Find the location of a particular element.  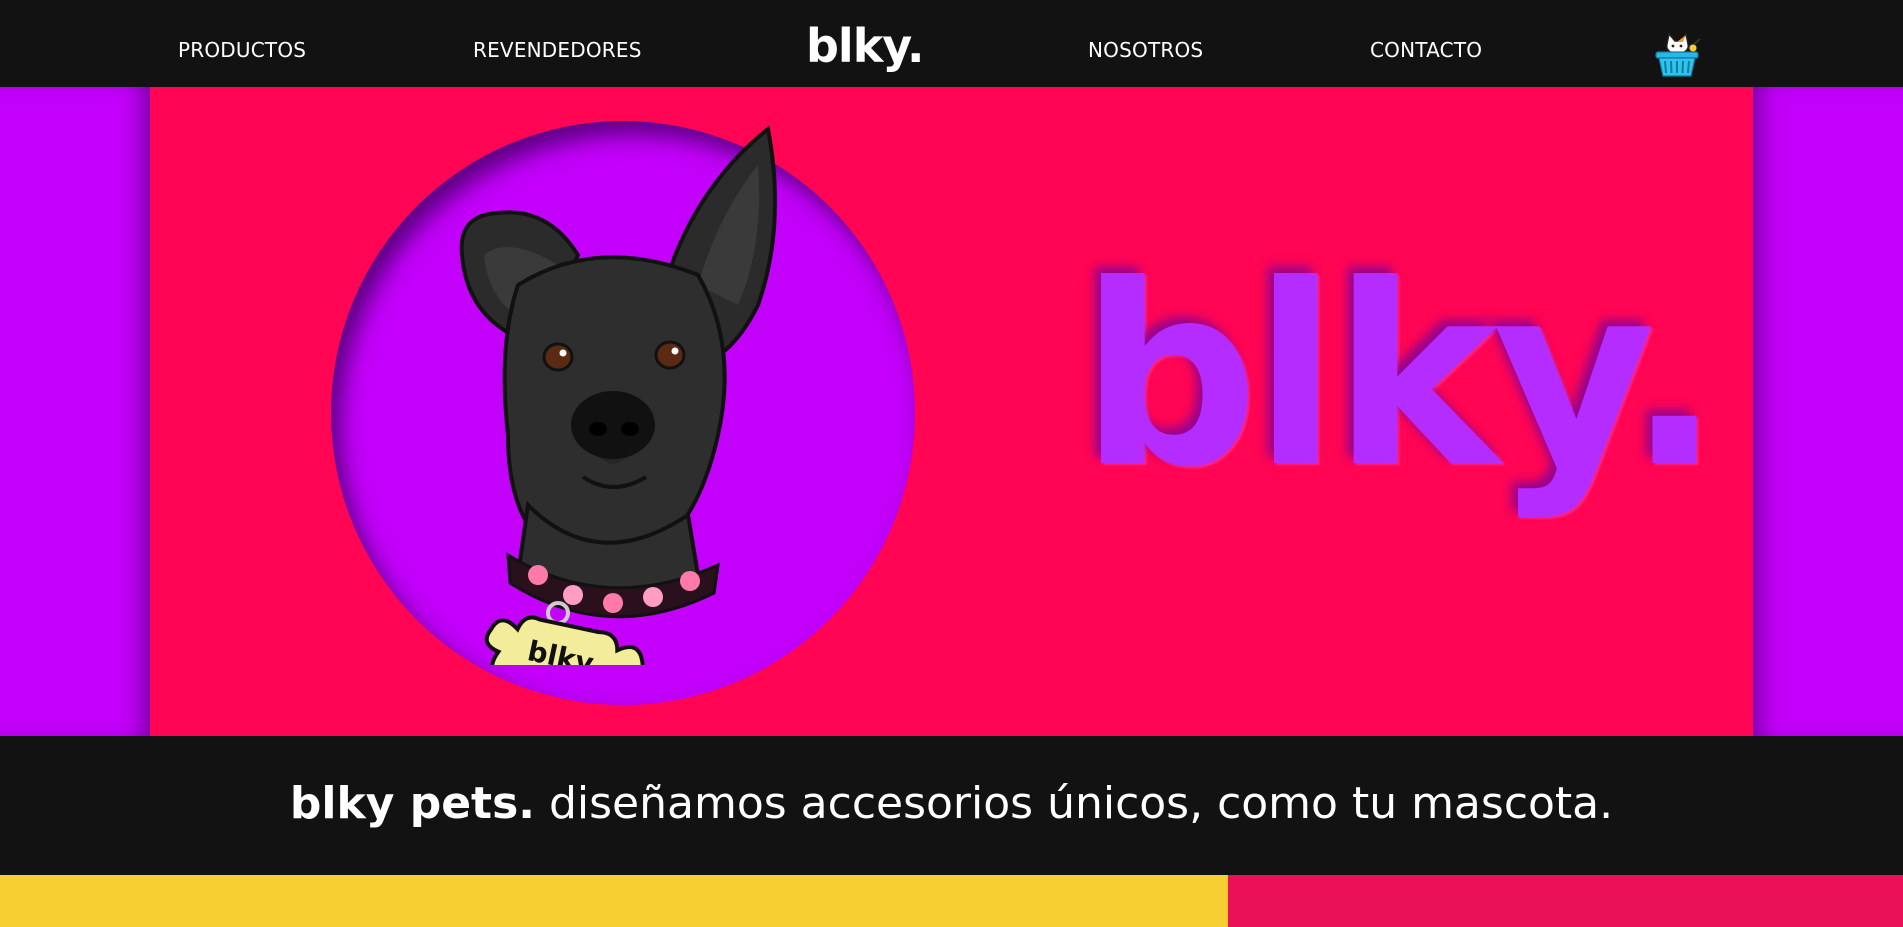

nav-productos-link: PRODUCTOS is located at coordinates (242, 50).